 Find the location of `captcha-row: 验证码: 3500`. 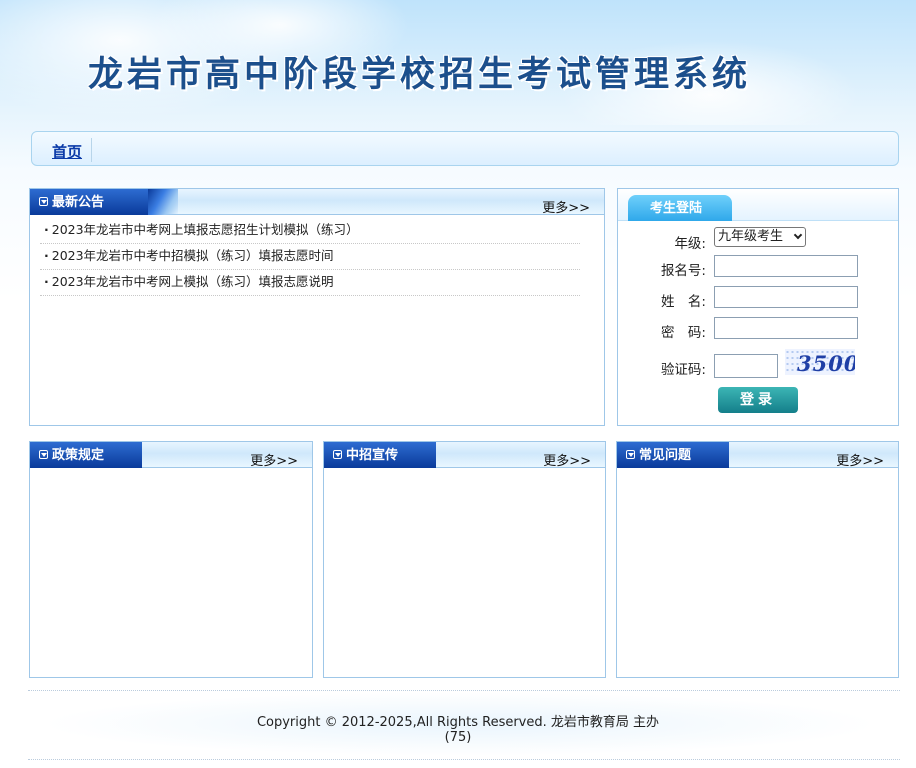

captcha-row: 验证码: 3500 is located at coordinates (758, 363).